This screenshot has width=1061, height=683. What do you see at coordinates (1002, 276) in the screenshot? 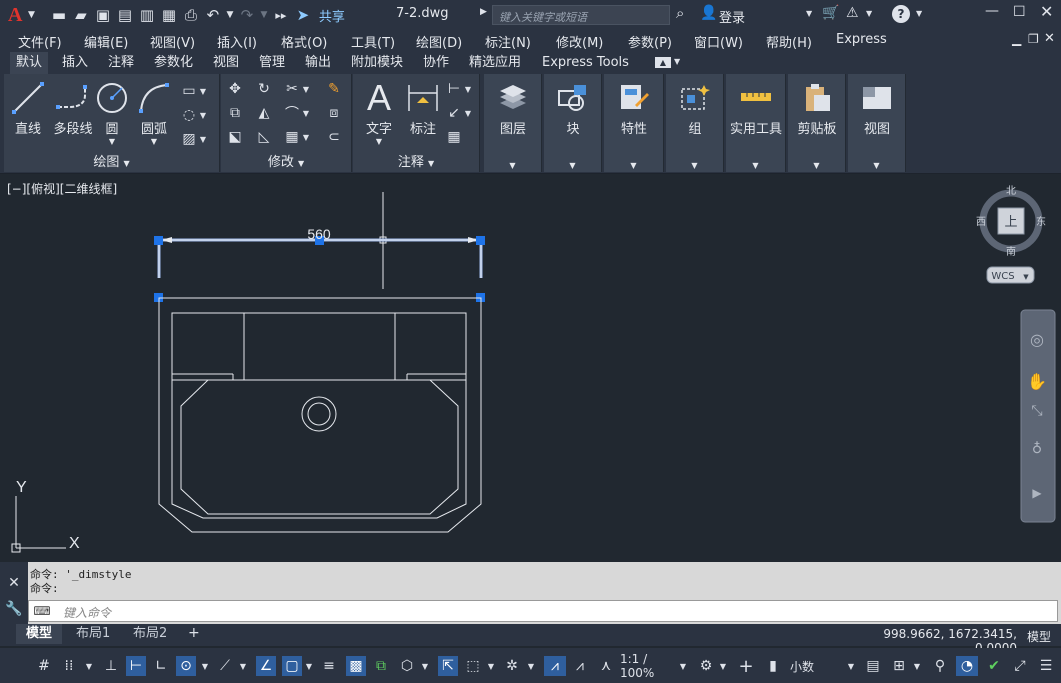
I see `wcs-label: WCS` at bounding box center [1002, 276].